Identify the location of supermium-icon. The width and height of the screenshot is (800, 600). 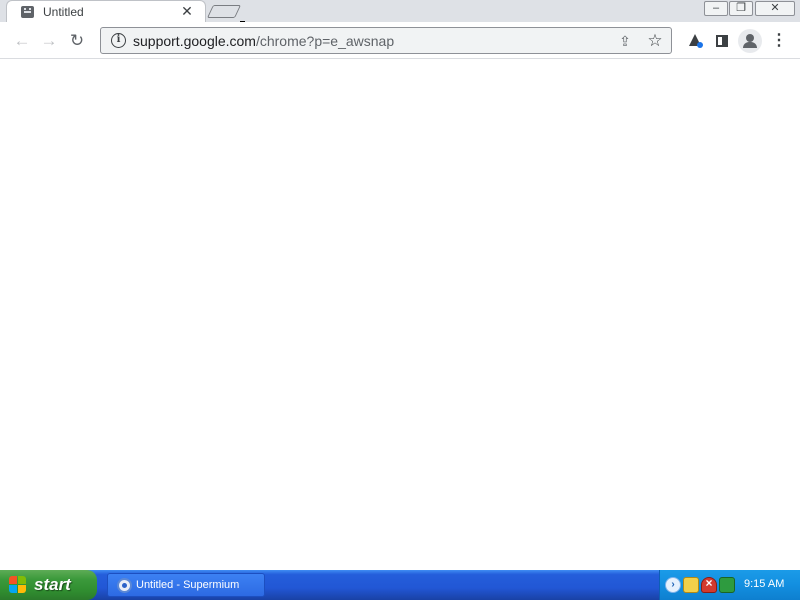
(124, 585).